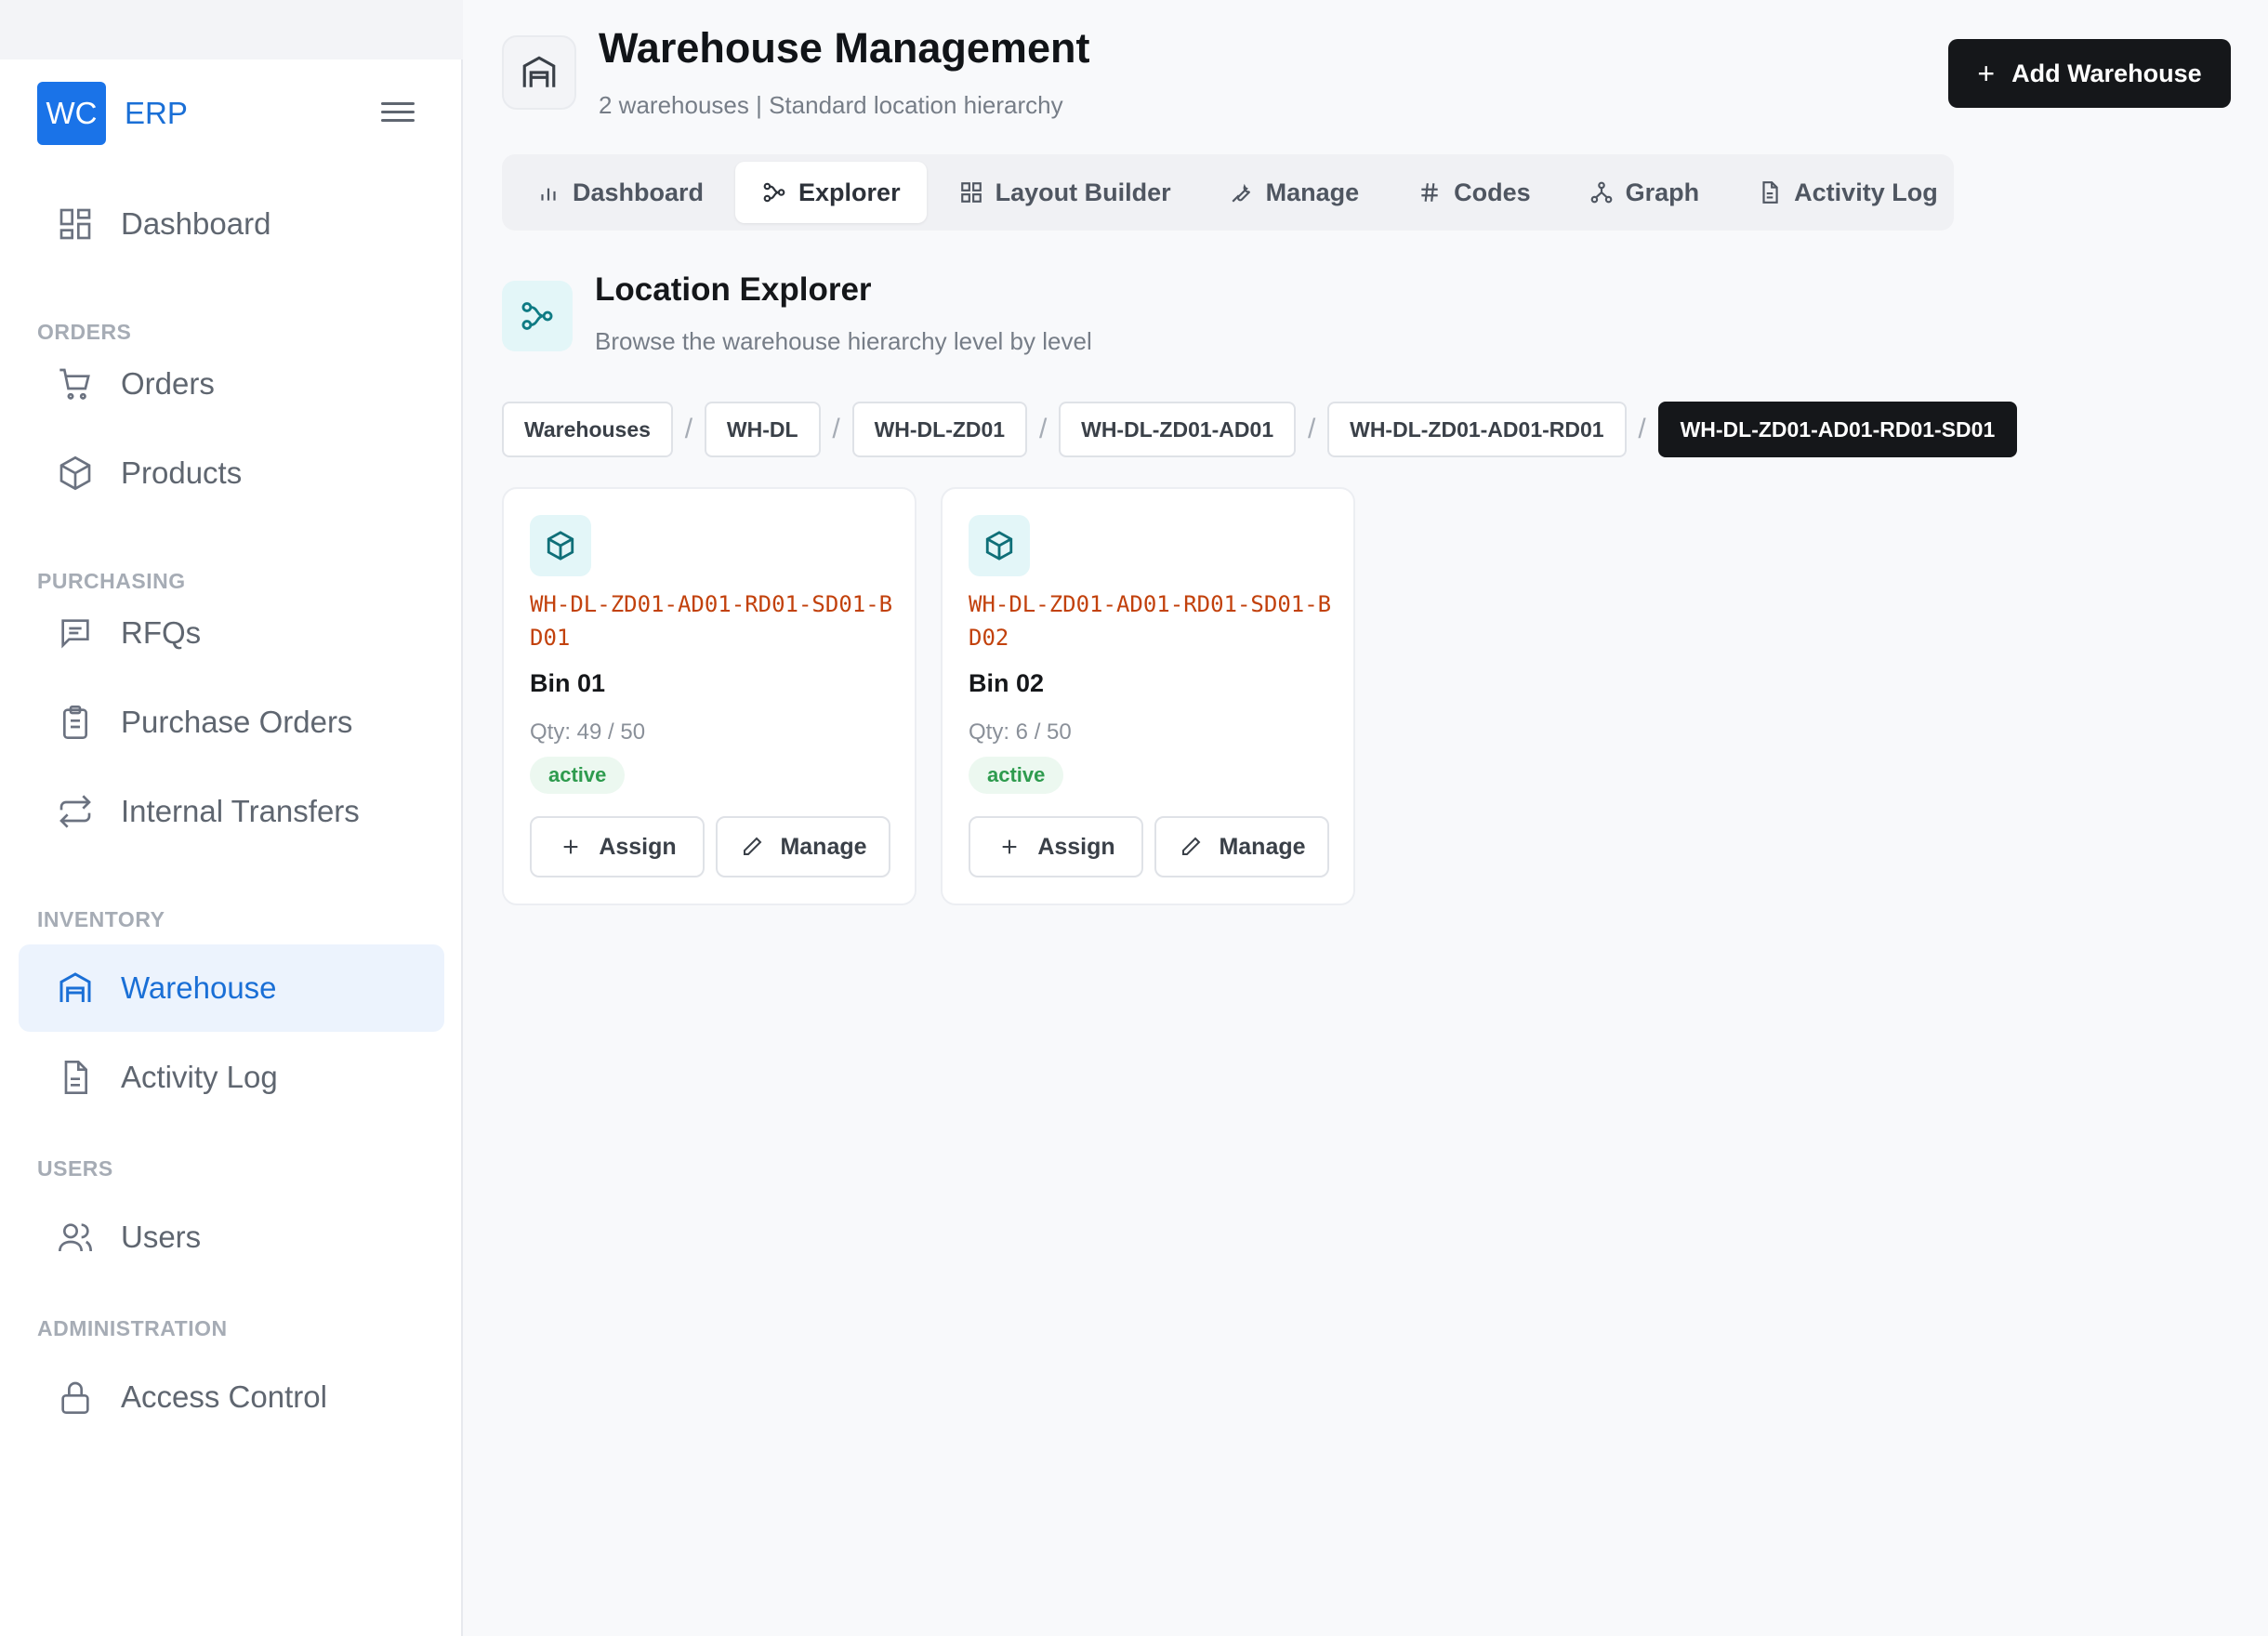 Image resolution: width=2268 pixels, height=1636 pixels. Describe the element at coordinates (1430, 192) in the screenshot. I see `hash-icon` at that location.